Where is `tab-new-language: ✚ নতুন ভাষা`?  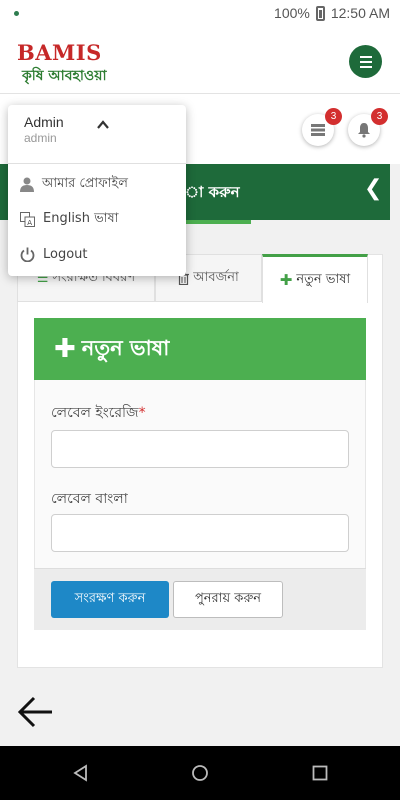 tab-new-language: ✚ নতুন ভাষা is located at coordinates (315, 278).